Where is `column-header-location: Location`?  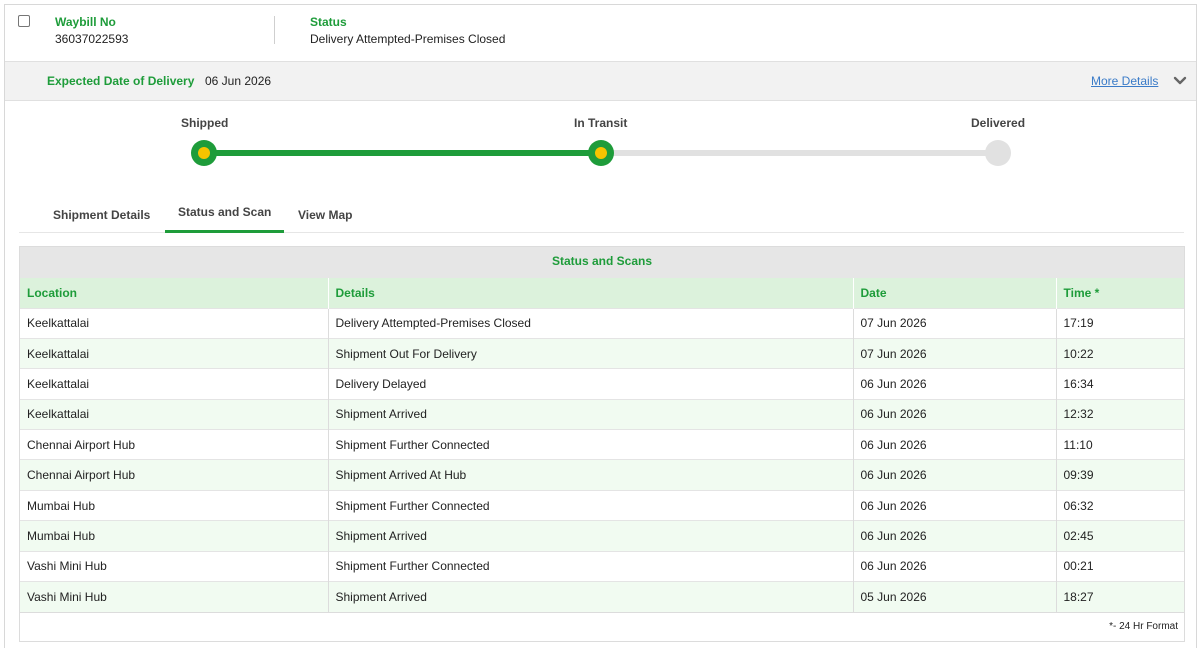 column-header-location: Location is located at coordinates (174, 293).